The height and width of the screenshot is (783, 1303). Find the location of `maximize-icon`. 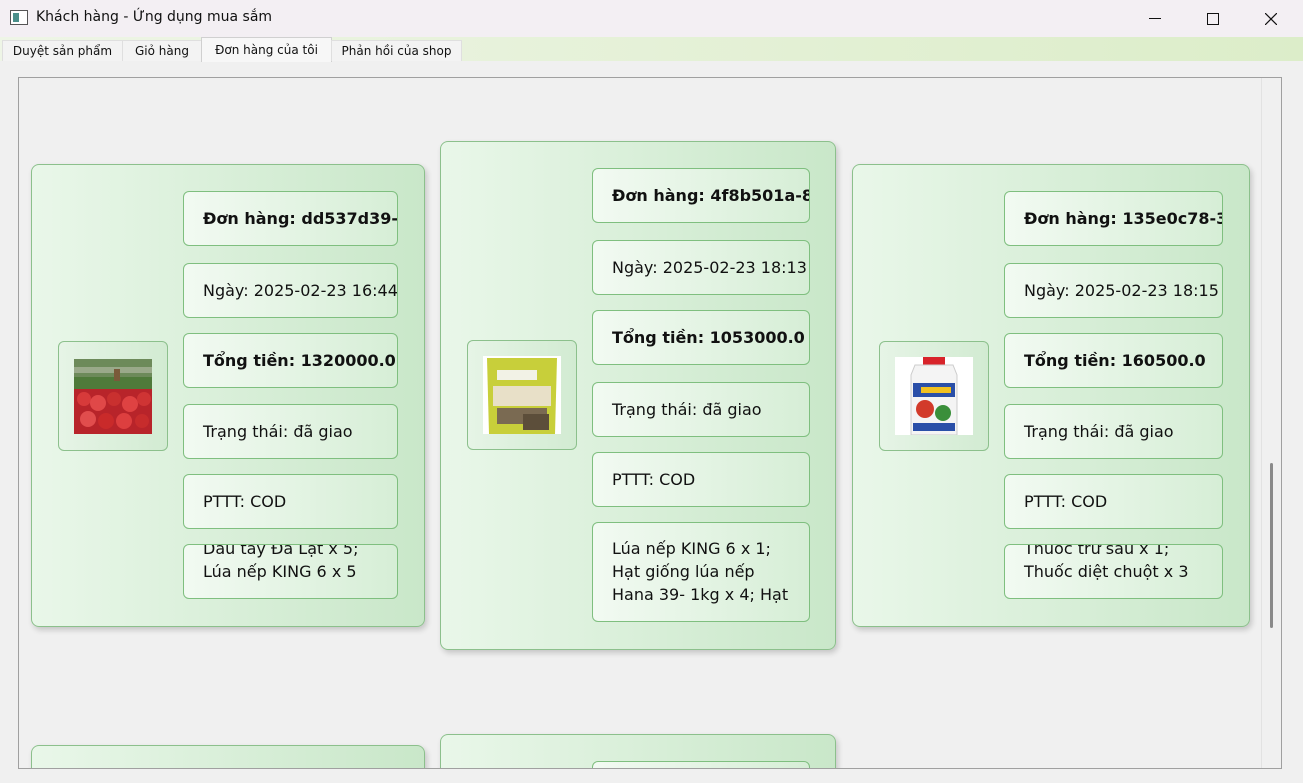

maximize-icon is located at coordinates (1213, 18).